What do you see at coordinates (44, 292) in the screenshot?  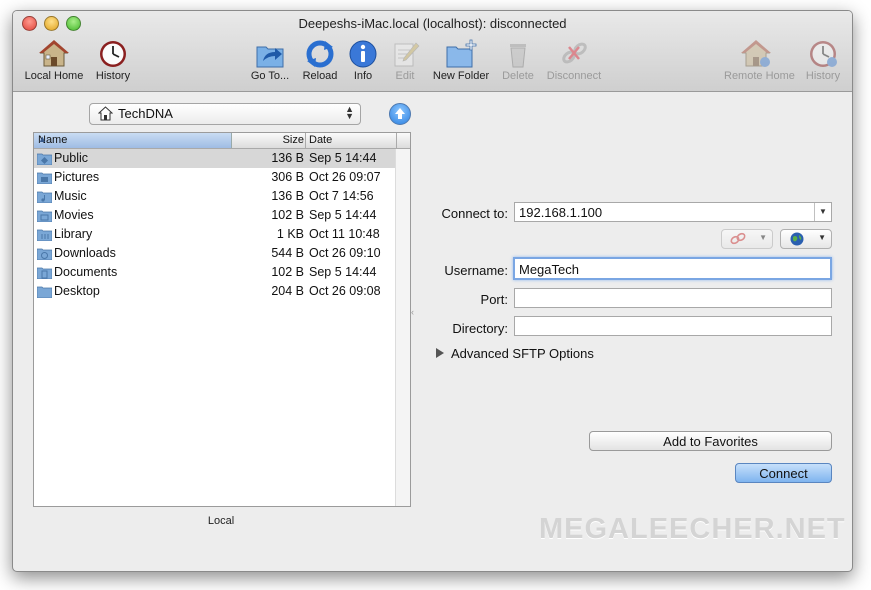 I see `desktop-folder-icon` at bounding box center [44, 292].